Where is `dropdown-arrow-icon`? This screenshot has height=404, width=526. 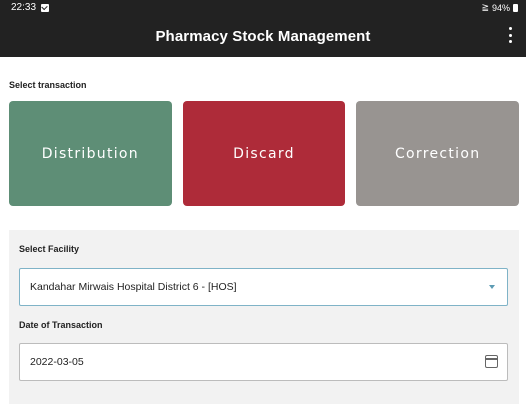 dropdown-arrow-icon is located at coordinates (492, 287).